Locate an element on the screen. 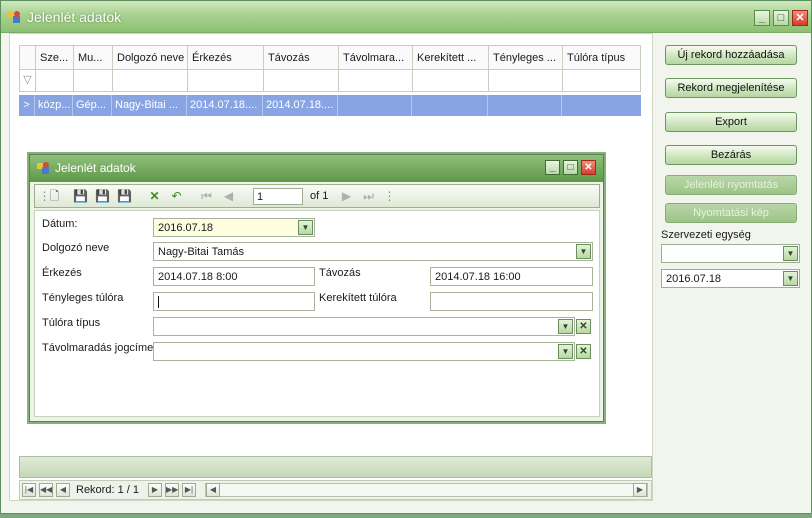  close-form-button: Bezárás is located at coordinates (731, 155).